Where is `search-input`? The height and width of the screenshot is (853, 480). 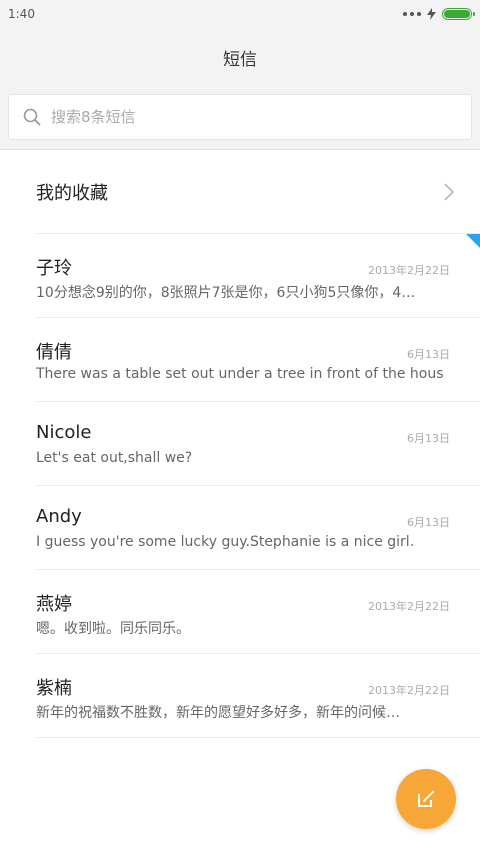 search-input is located at coordinates (241, 117).